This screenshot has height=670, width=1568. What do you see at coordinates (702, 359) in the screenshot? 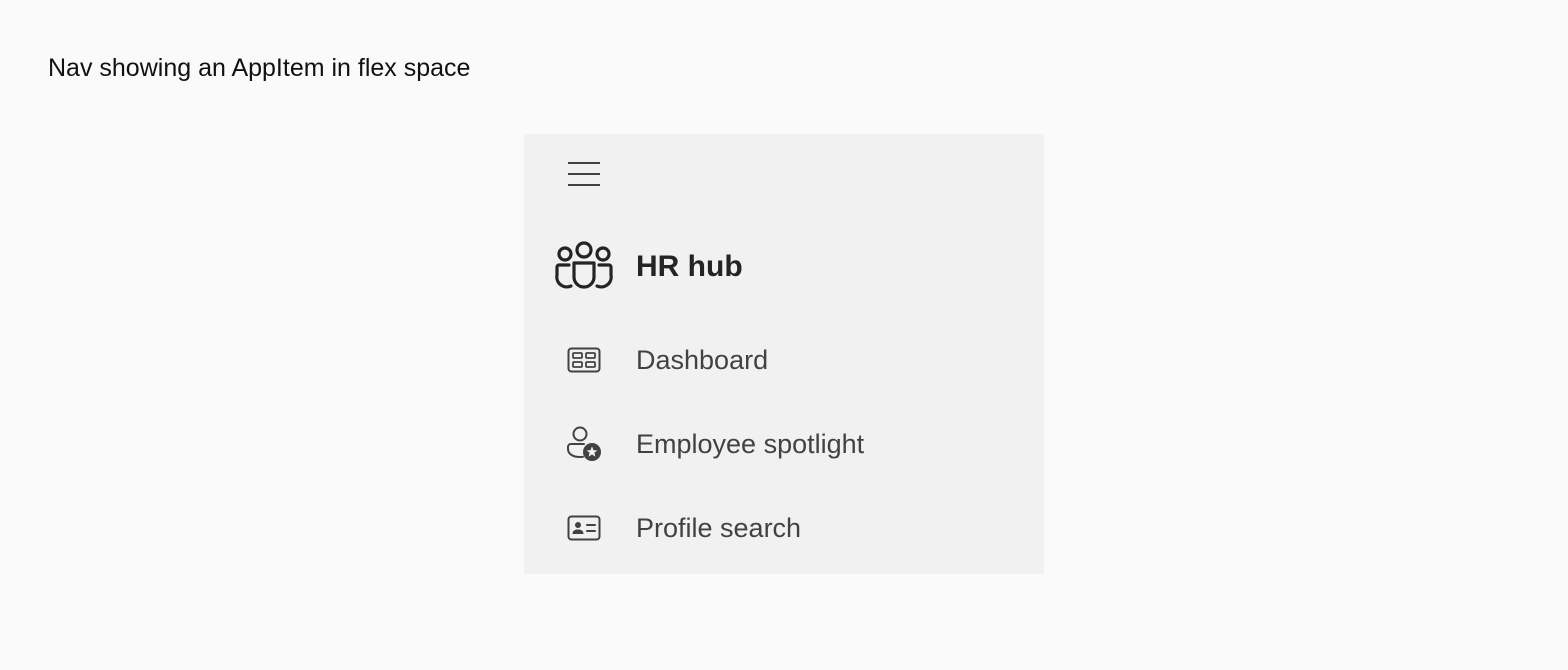
I see `nav-item-label: Dashboard` at bounding box center [702, 359].